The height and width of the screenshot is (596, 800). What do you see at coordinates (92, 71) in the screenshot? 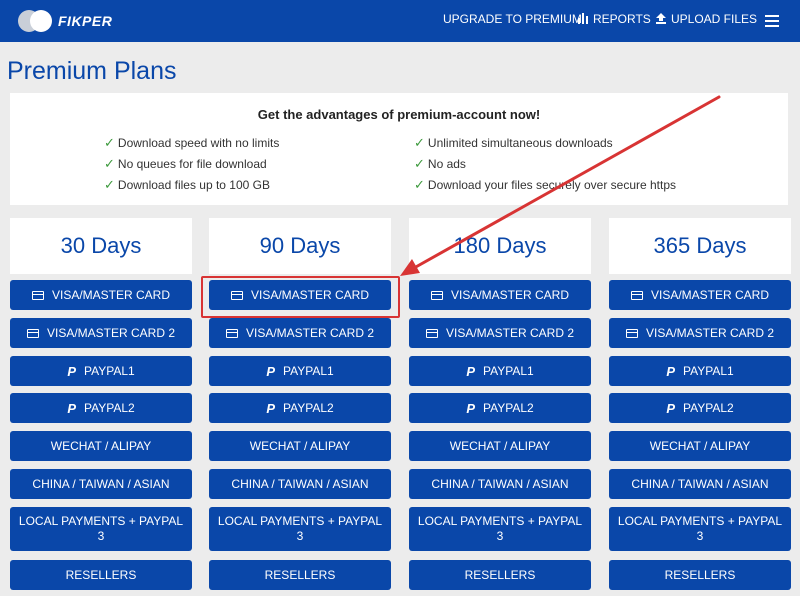
I see `page-title: Premium Plans` at bounding box center [92, 71].